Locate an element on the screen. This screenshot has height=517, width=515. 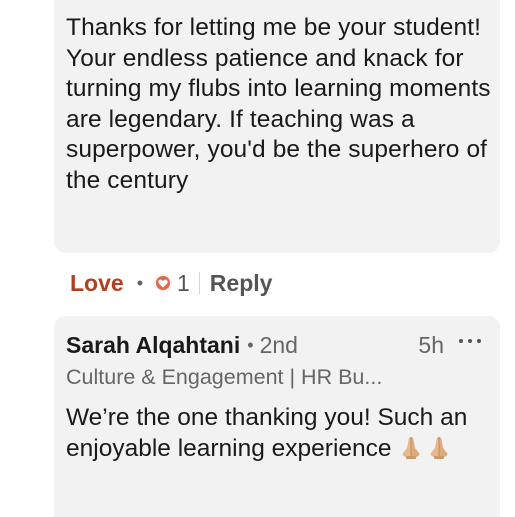
author-name: Sarah Alqahtani is located at coordinates (153, 345).